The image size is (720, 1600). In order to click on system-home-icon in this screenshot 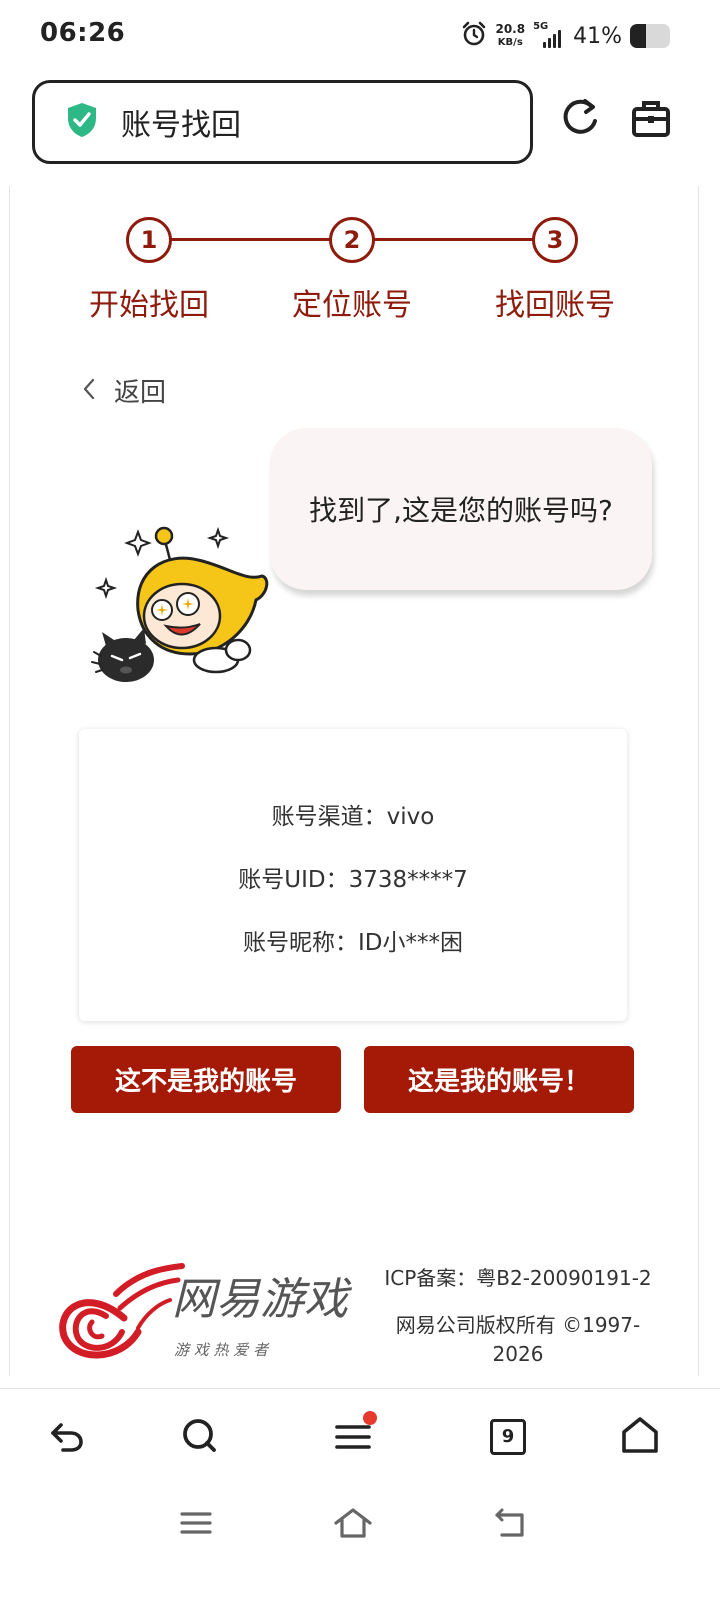, I will do `click(353, 1525)`.